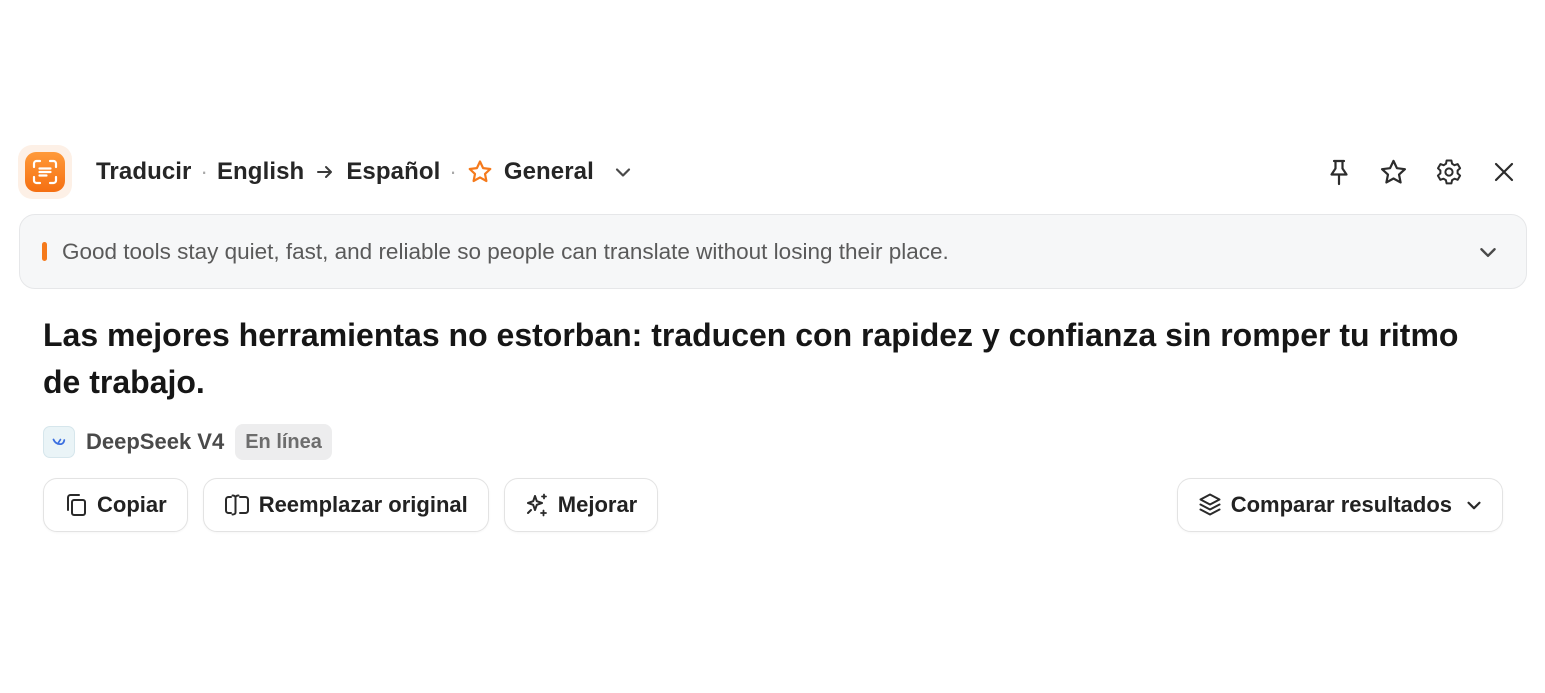  I want to click on pin-button, so click(1338, 172).